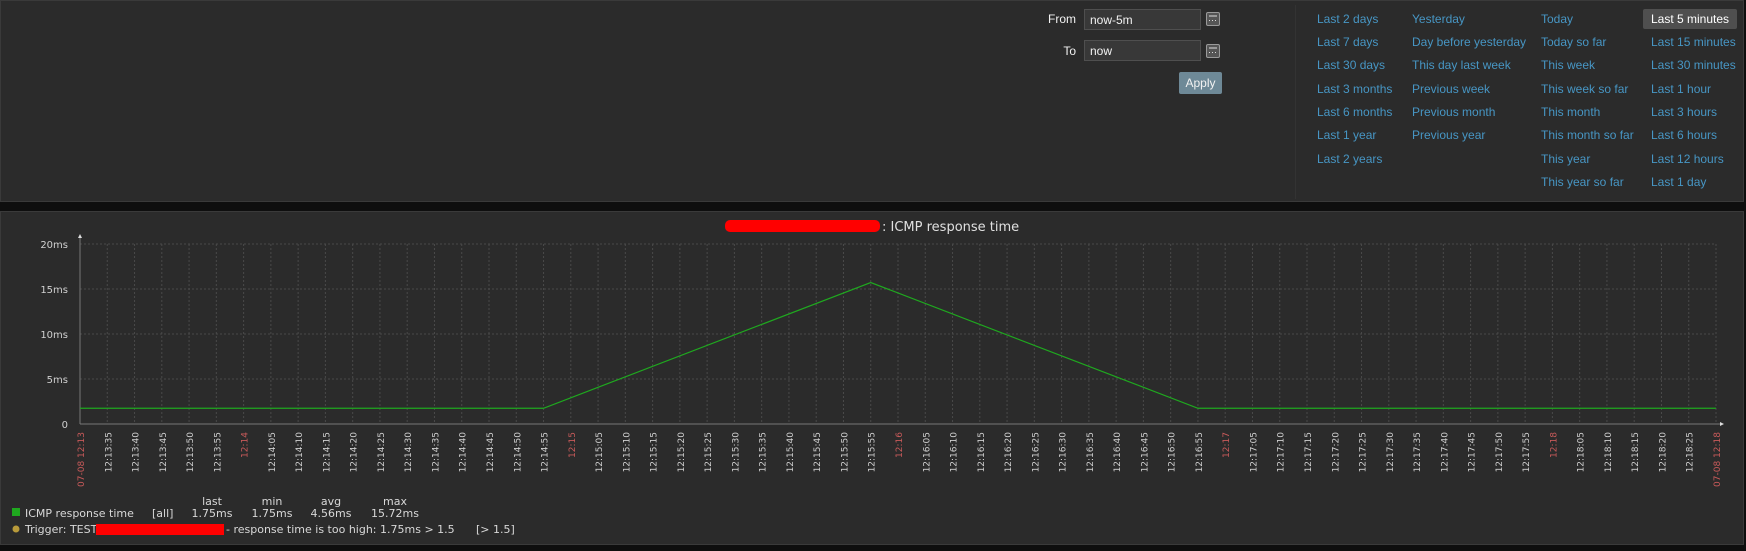  What do you see at coordinates (1213, 51) in the screenshot?
I see `to-calendar-icon` at bounding box center [1213, 51].